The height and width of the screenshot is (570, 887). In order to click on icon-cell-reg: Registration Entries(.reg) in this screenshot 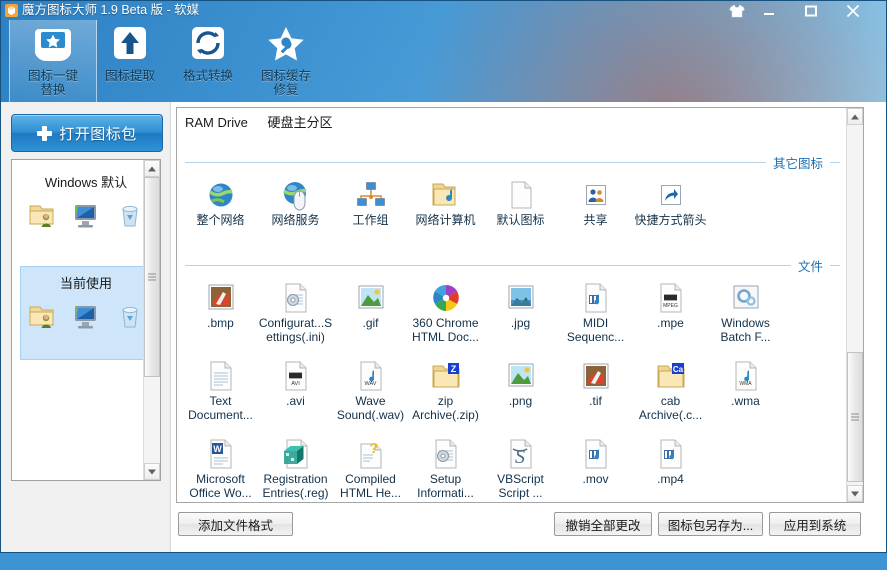, I will do `click(295, 468)`.